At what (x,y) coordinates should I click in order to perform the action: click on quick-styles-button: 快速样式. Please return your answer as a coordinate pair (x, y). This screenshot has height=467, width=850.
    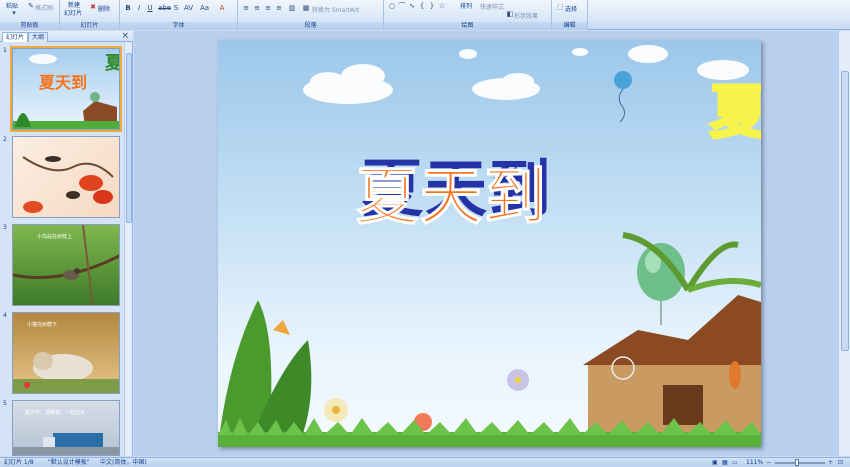
    Looking at the image, I should click on (492, 6).